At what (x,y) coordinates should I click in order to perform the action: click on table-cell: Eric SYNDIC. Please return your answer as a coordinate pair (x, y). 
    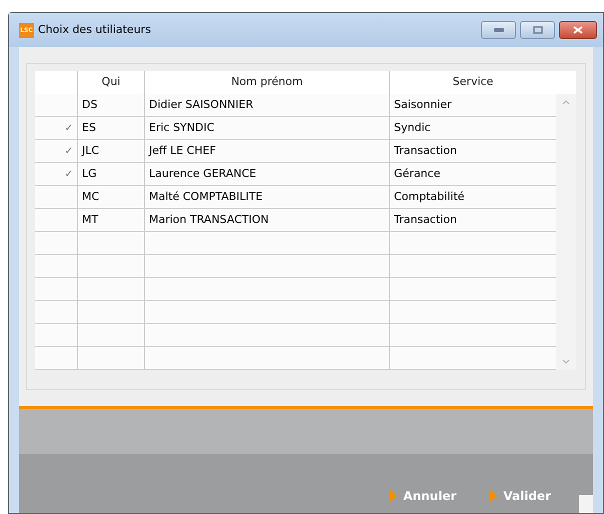
    Looking at the image, I should click on (266, 128).